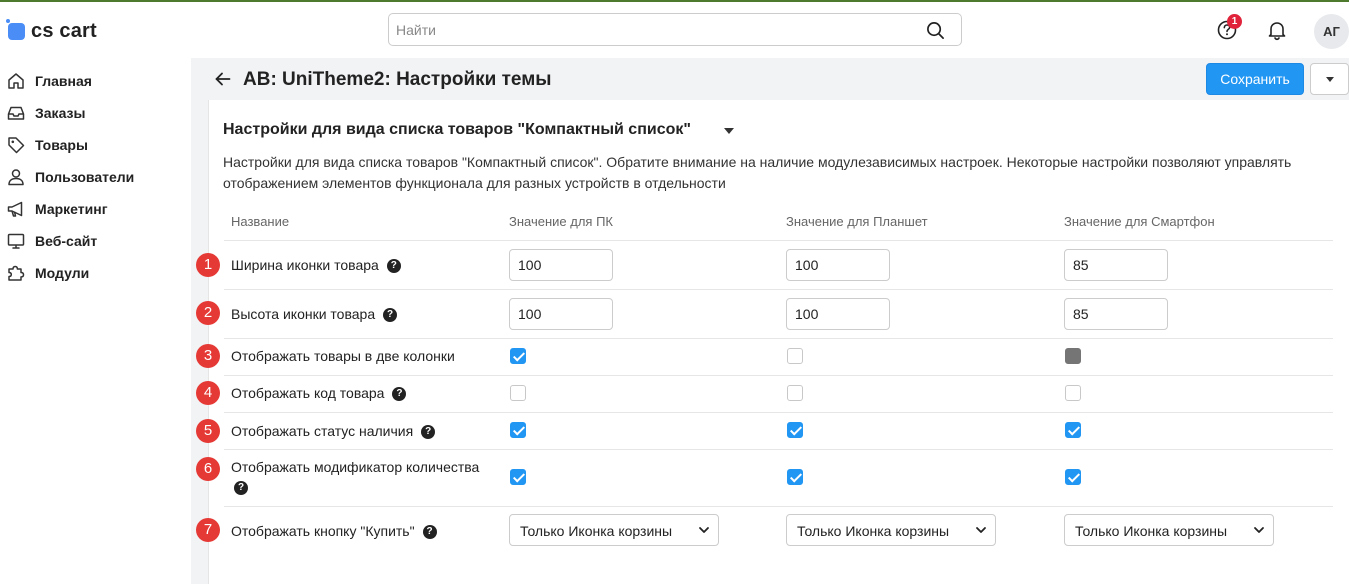 The width and height of the screenshot is (1349, 584). What do you see at coordinates (561, 314) in the screenshot?
I see `icon-height-pc-input` at bounding box center [561, 314].